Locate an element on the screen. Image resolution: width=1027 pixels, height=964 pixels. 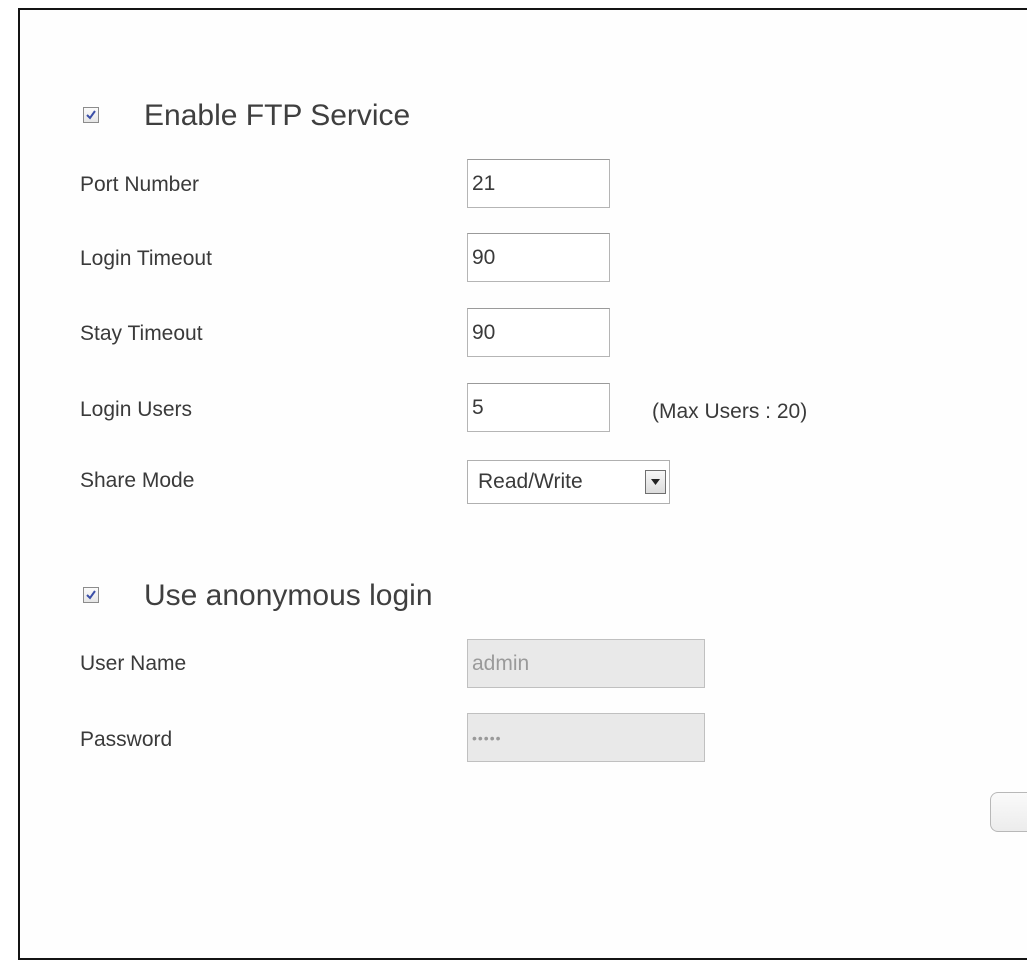
anonymous-login-label: Use anonymous login is located at coordinates (288, 596).